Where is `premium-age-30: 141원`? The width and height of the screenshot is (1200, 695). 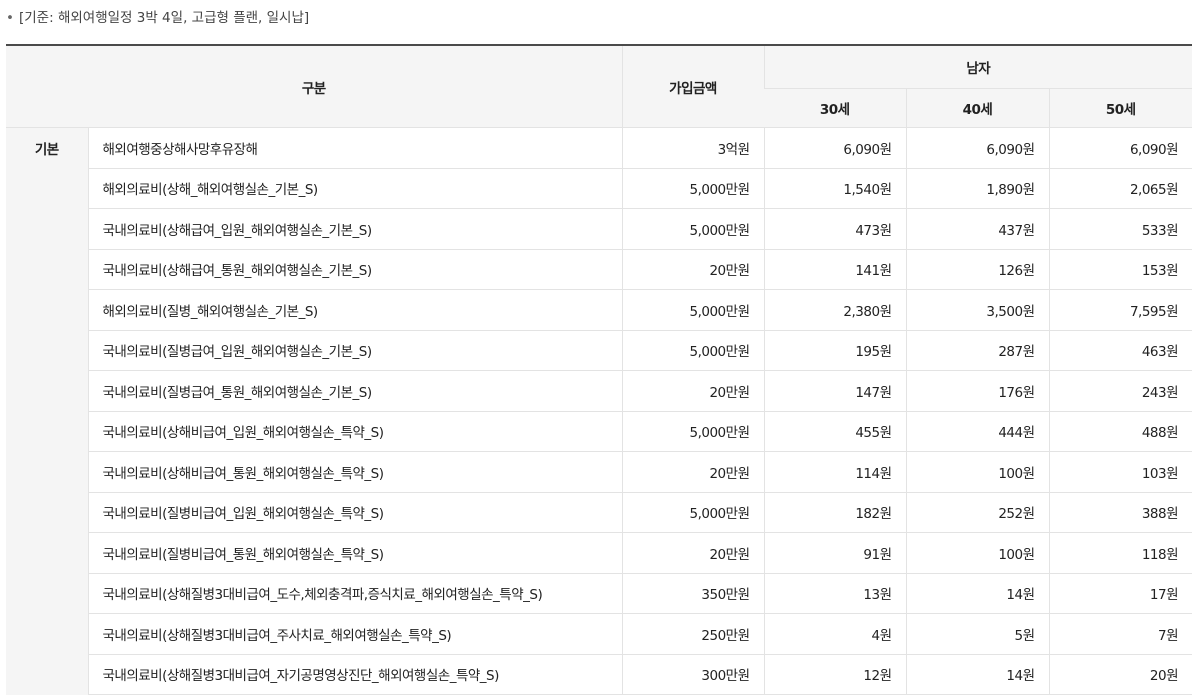 premium-age-30: 141원 is located at coordinates (834, 269).